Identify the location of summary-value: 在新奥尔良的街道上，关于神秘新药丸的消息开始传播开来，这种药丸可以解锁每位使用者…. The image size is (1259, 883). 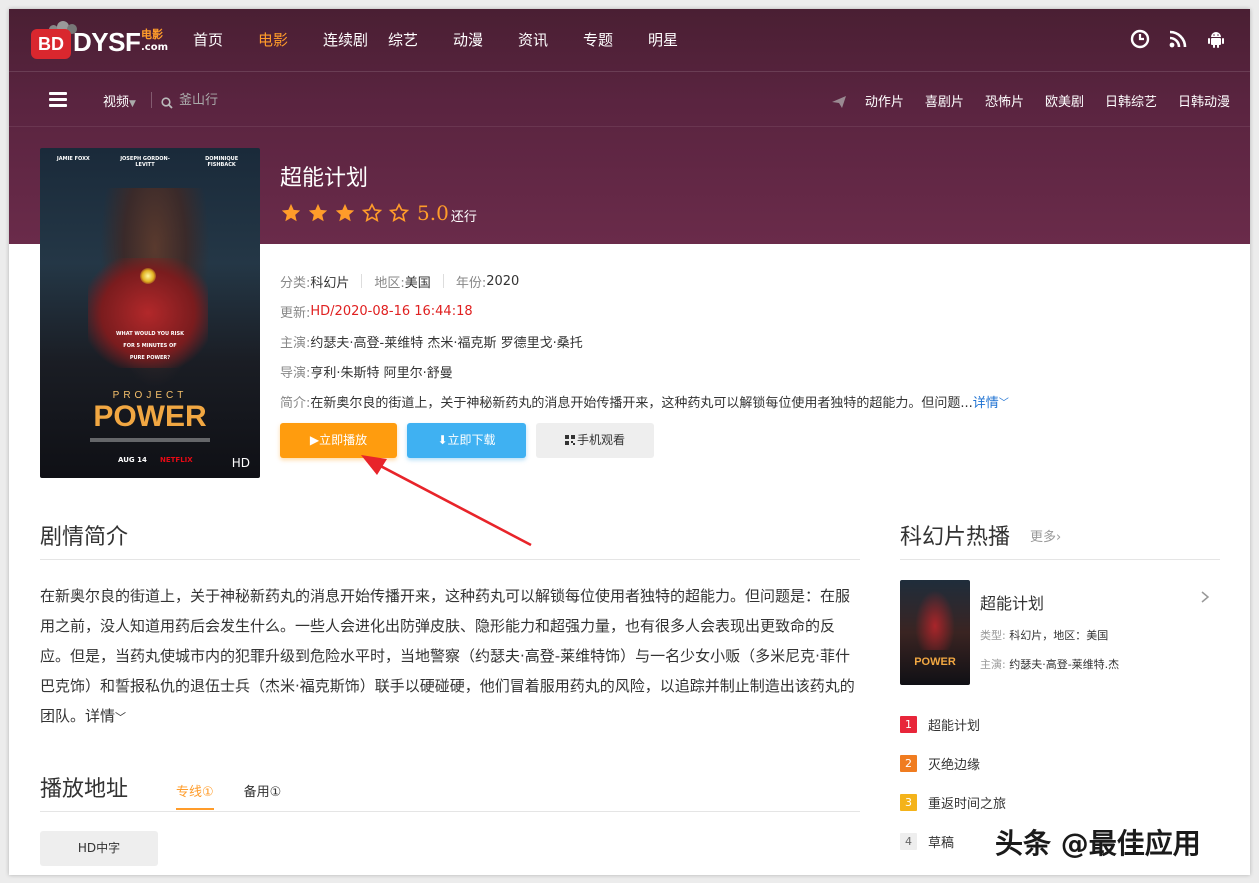
(641, 403).